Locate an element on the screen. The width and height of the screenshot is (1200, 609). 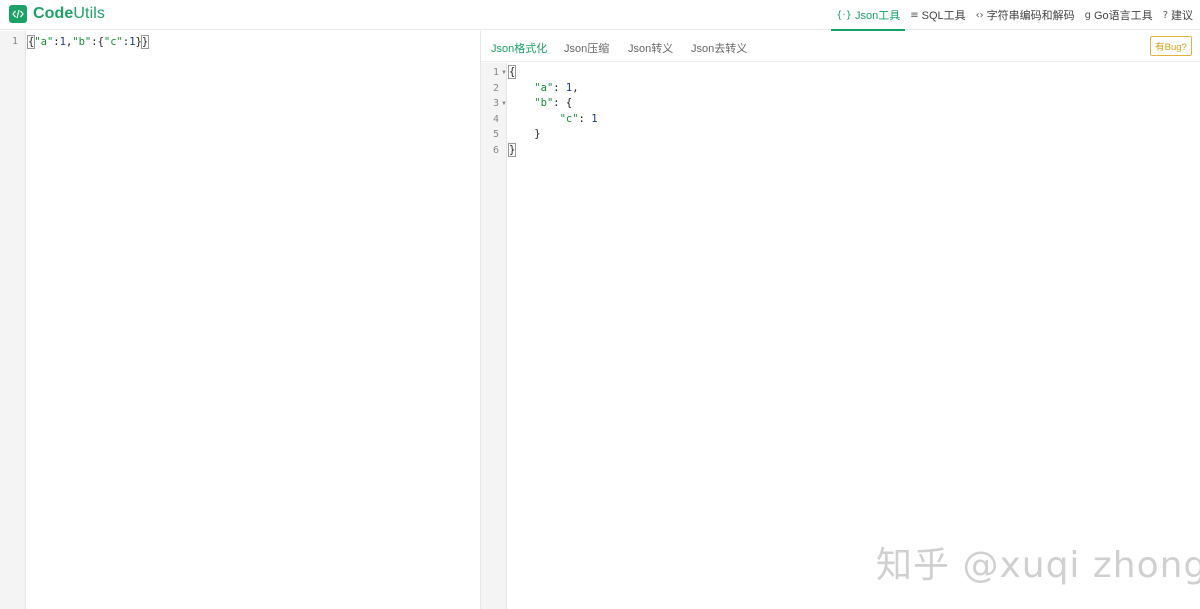
nav-sql-tools: ≡ SQL工具 is located at coordinates (937, 15).